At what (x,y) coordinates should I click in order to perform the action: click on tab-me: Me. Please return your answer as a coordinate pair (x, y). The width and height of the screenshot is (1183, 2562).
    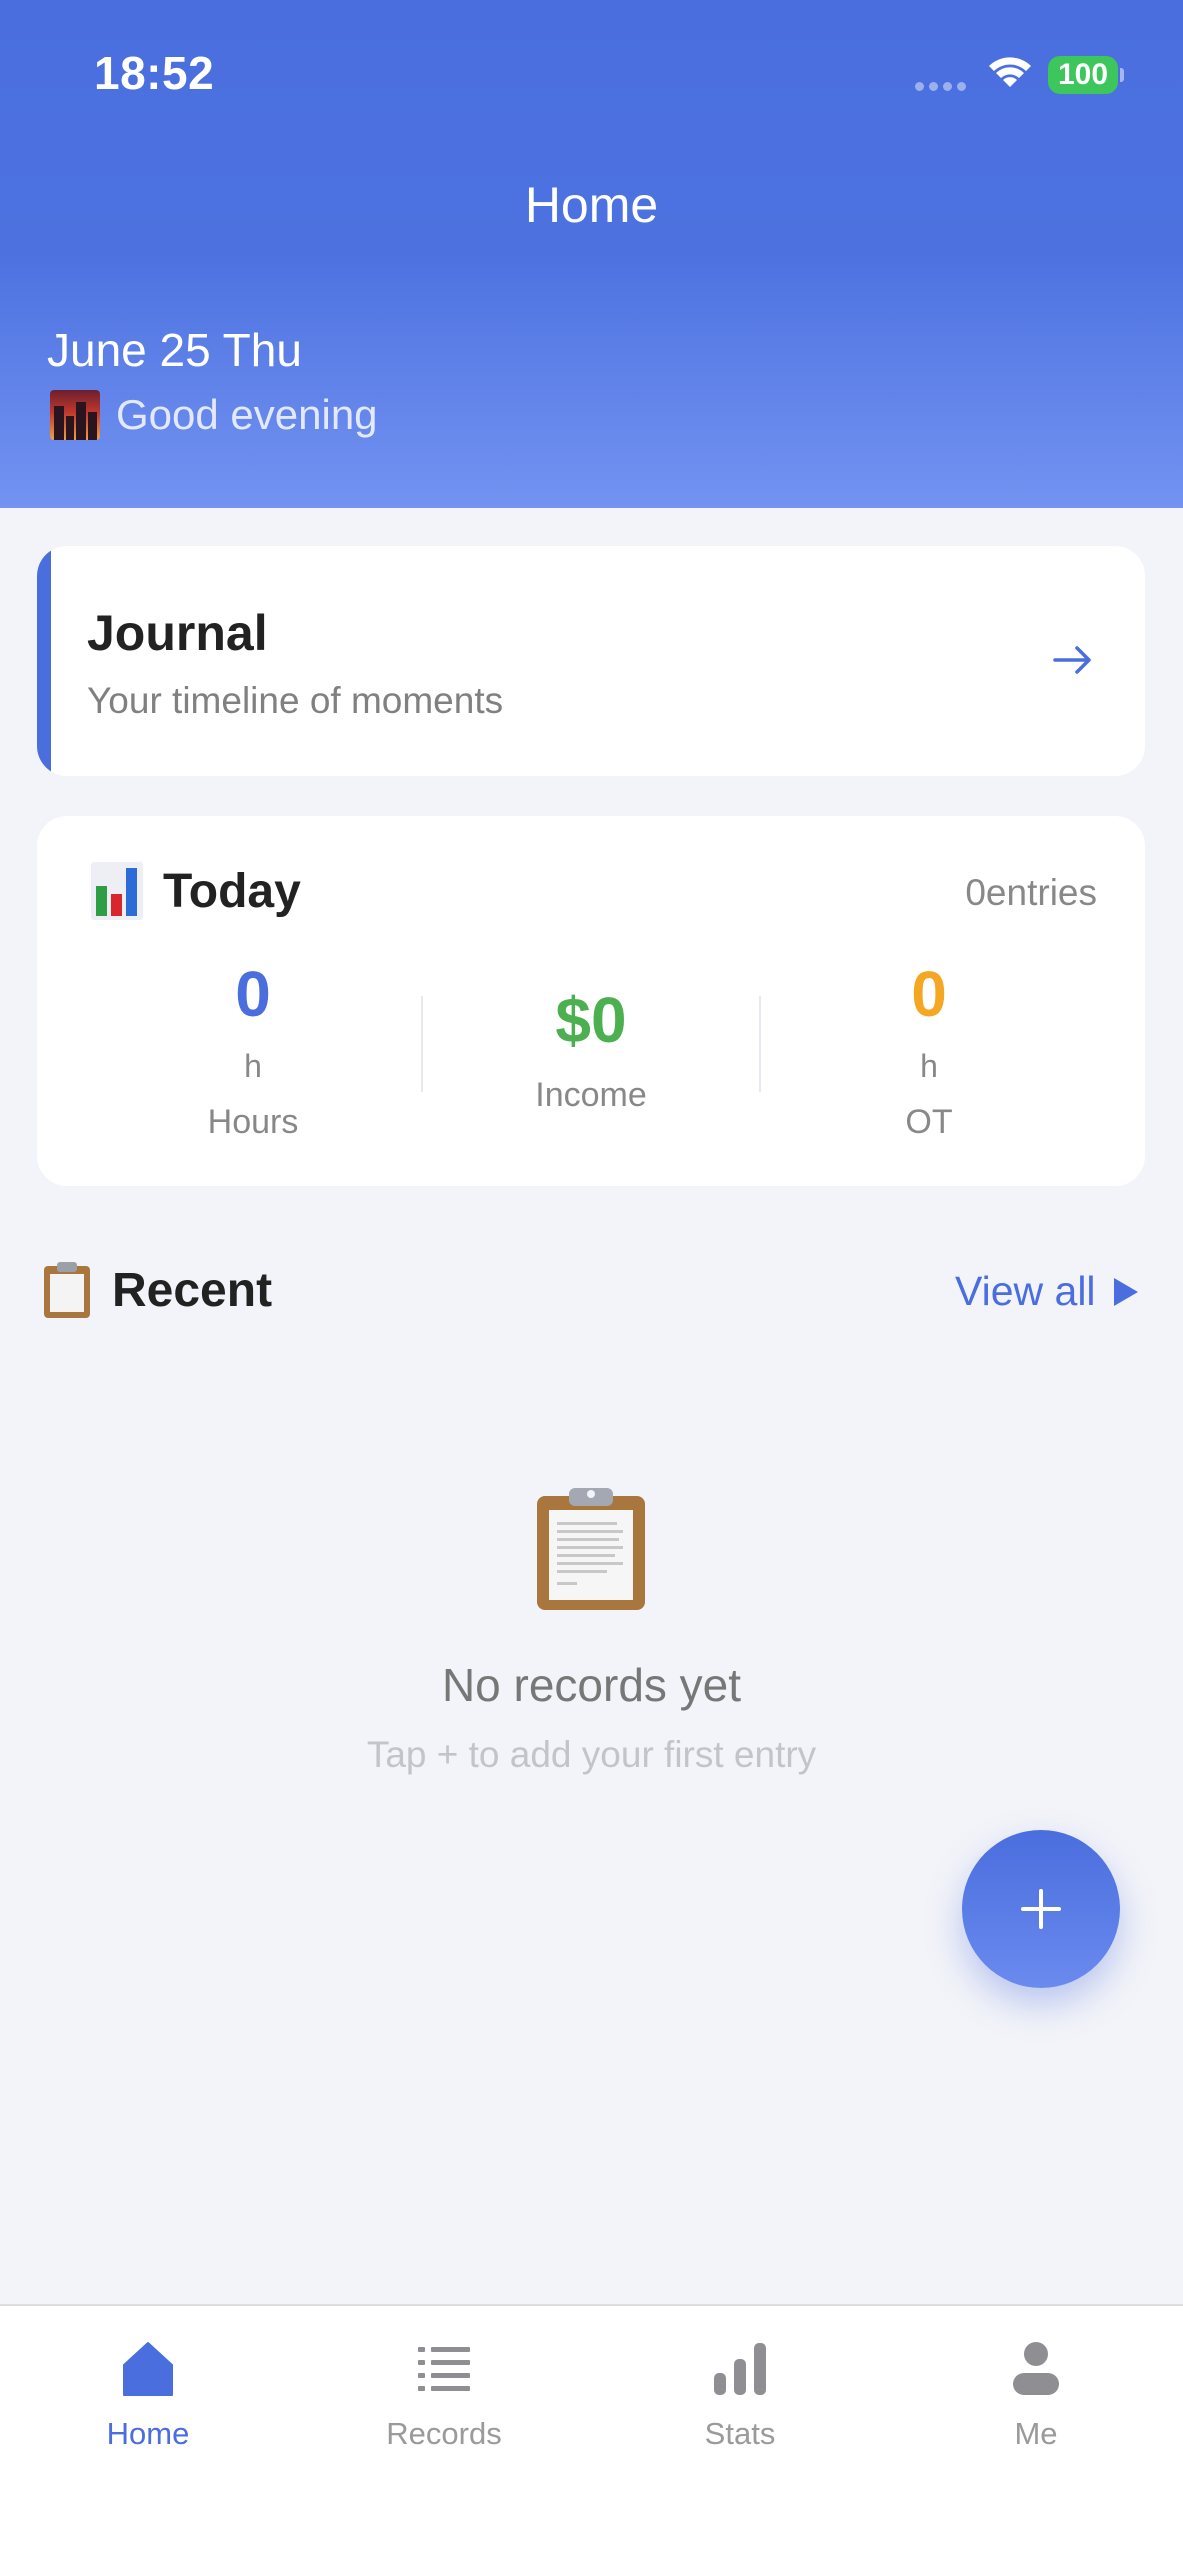
    Looking at the image, I should click on (1035, 2393).